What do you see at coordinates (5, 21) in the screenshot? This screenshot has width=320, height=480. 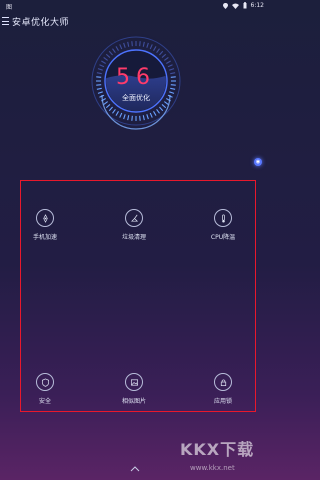 I see `menu-icon` at bounding box center [5, 21].